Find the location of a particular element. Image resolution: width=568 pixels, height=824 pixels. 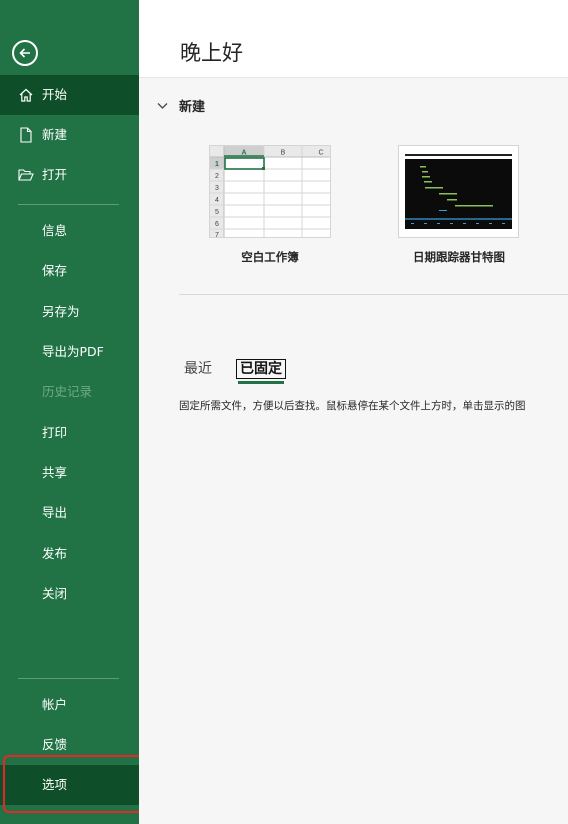

sidebar-item-label: 新建 is located at coordinates (55, 134).